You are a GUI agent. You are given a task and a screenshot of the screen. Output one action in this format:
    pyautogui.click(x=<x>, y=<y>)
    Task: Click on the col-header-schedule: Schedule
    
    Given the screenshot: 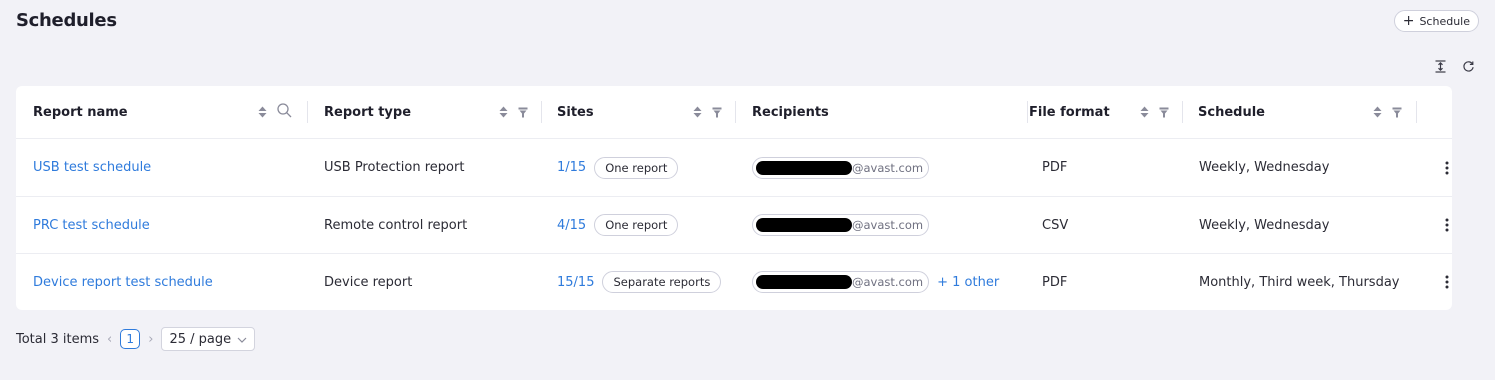 What is the action you would take?
    pyautogui.click(x=1231, y=112)
    